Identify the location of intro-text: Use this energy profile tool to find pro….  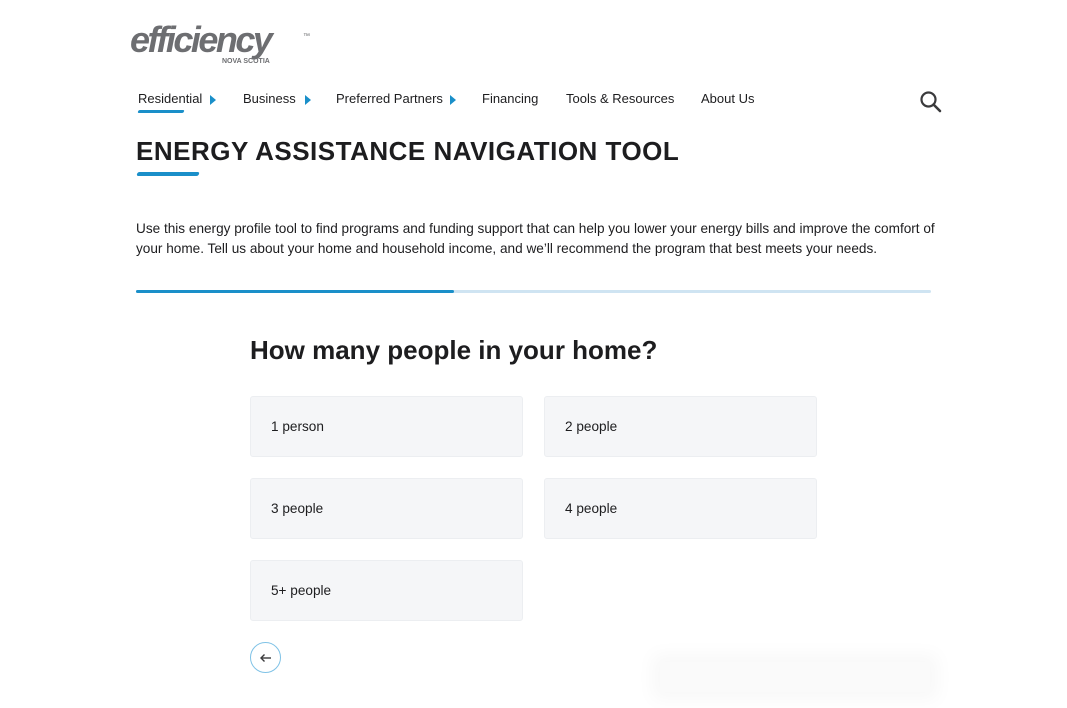
(535, 238).